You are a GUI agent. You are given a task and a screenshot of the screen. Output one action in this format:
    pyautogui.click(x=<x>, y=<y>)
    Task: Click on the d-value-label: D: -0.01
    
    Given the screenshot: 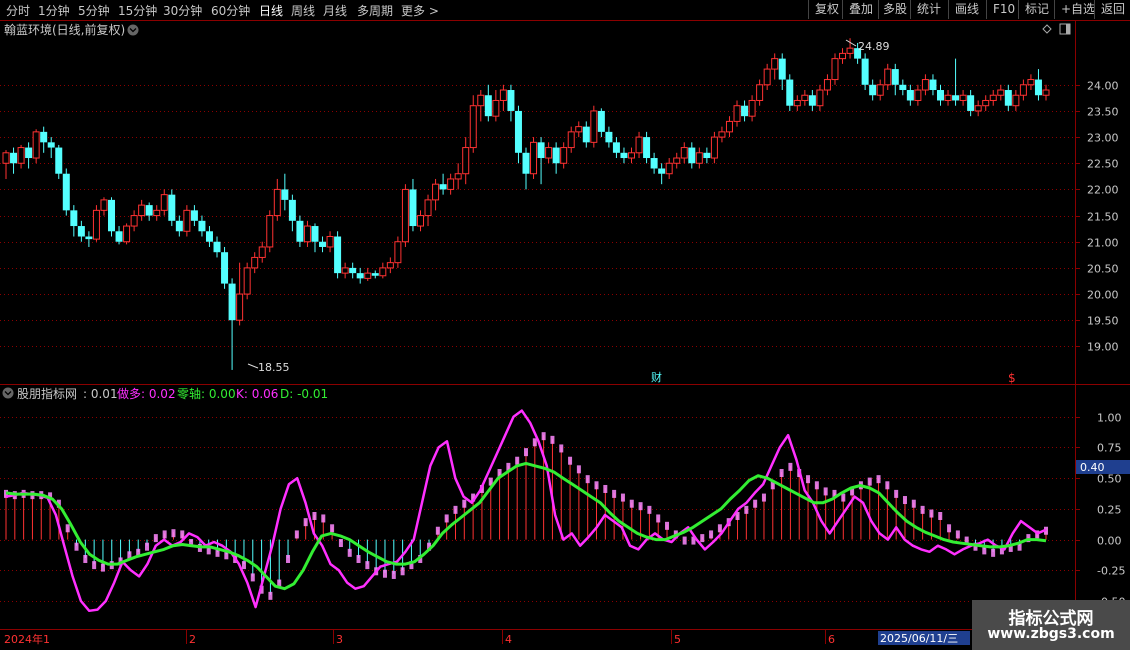 What is the action you would take?
    pyautogui.click(x=304, y=394)
    